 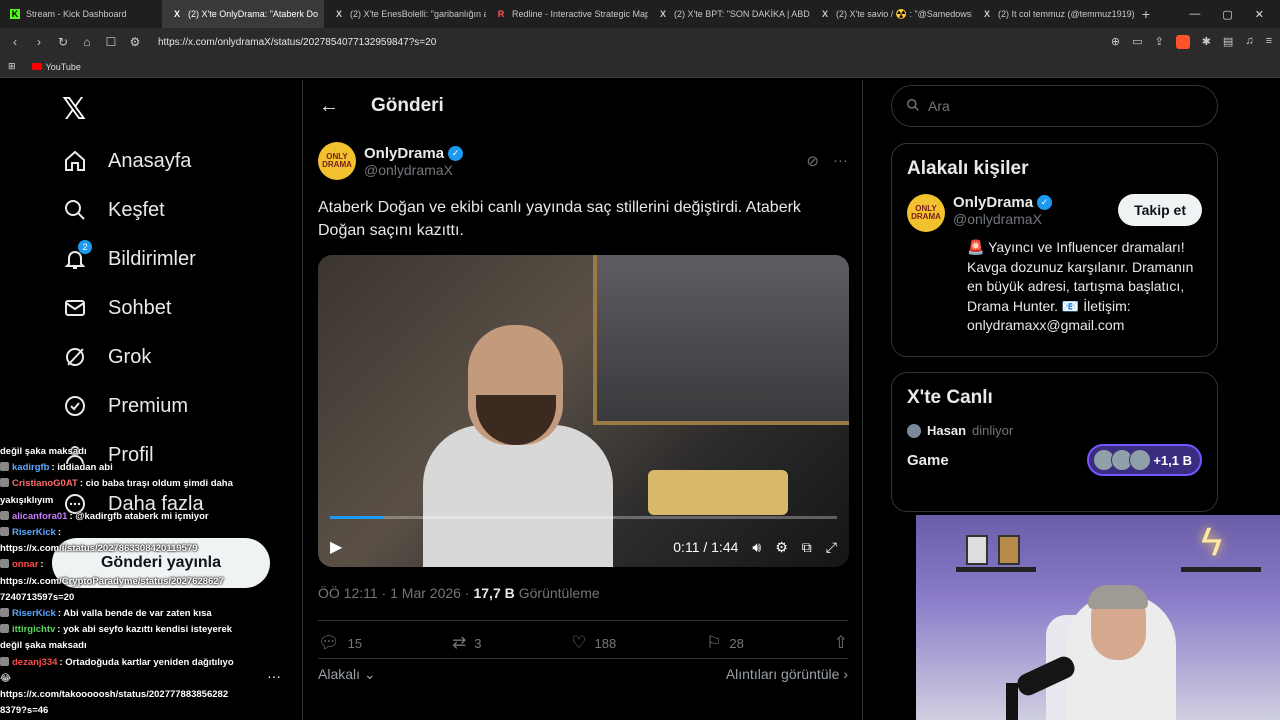 What do you see at coordinates (125, 406) in the screenshot?
I see `nav-premium: Premium` at bounding box center [125, 406].